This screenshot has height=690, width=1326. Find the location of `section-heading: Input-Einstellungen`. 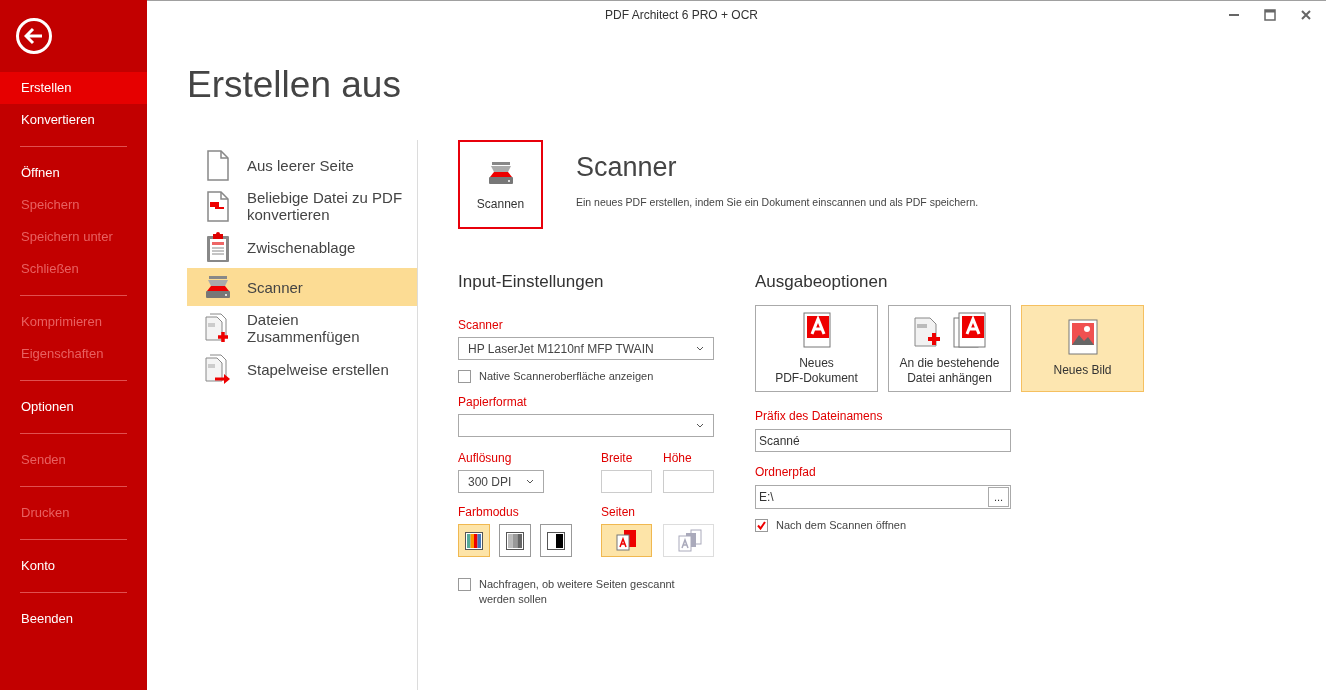

section-heading: Input-Einstellungen is located at coordinates (531, 281).